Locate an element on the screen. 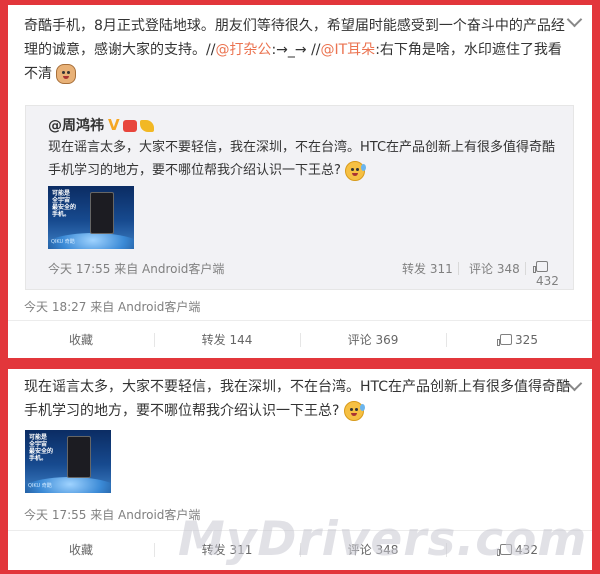 The image size is (600, 574). quoted-comment-button: 评论 348 is located at coordinates (494, 268).